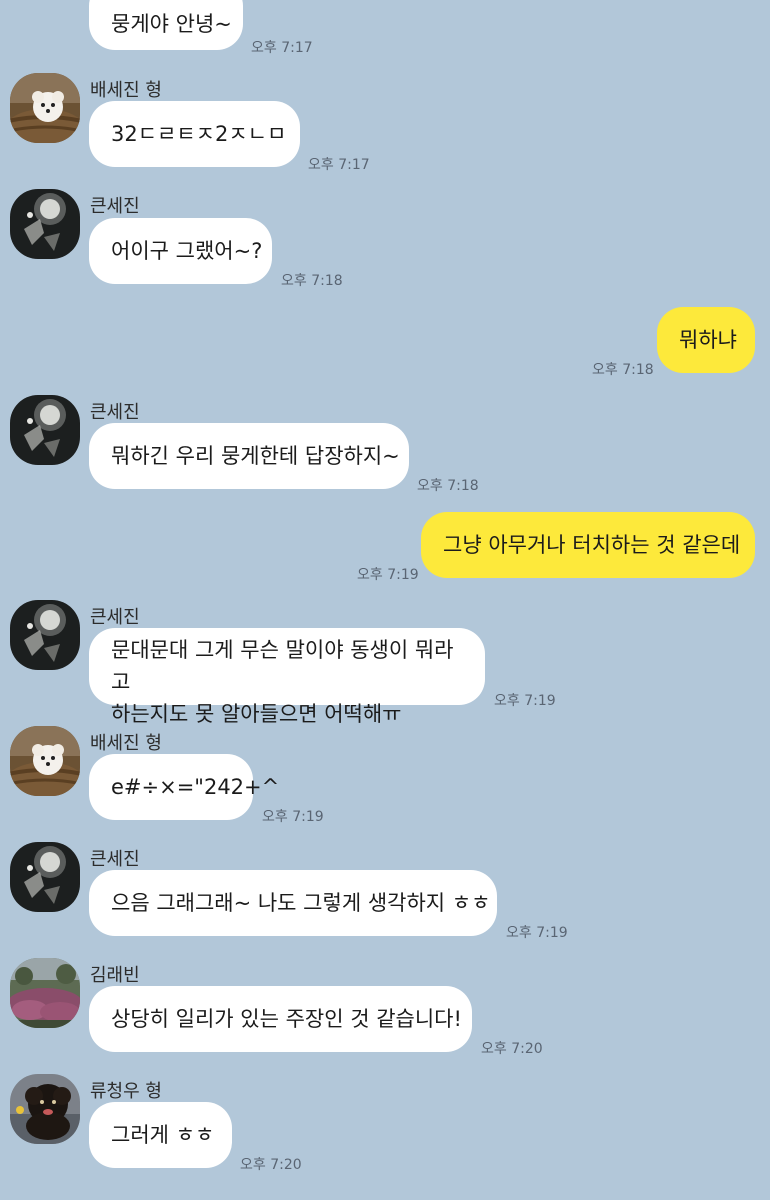  What do you see at coordinates (249, 456) in the screenshot?
I see `message-bubble: 뭐하긴 우리 뭉게한테 답장하지~` at bounding box center [249, 456].